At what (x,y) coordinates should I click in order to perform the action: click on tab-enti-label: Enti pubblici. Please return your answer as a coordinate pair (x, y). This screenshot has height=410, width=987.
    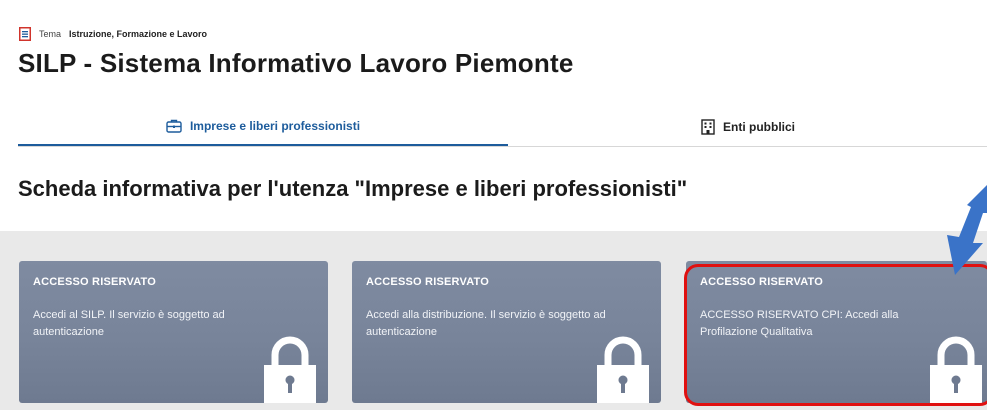
    Looking at the image, I should click on (759, 126).